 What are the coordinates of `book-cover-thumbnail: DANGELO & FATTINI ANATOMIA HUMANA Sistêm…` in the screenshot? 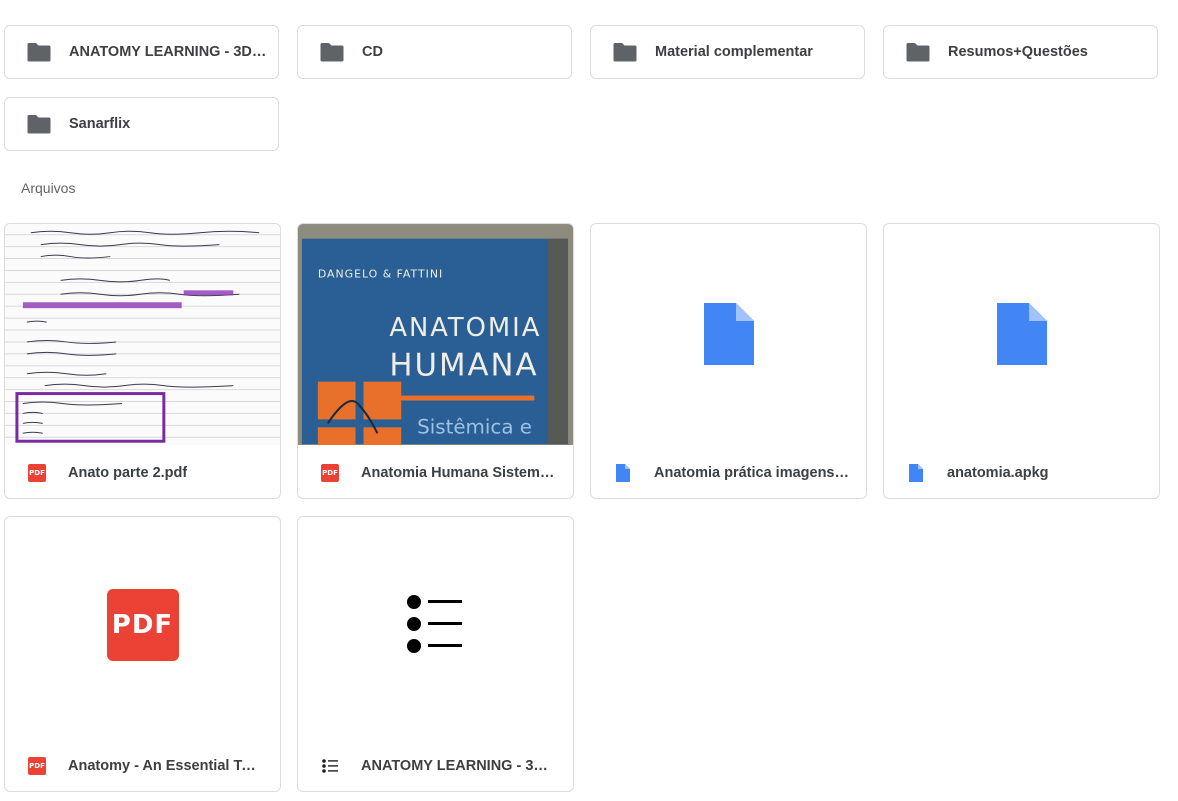 It's located at (435, 334).